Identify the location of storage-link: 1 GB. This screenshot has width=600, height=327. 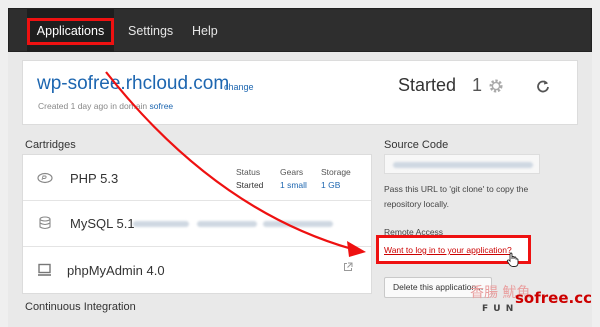
(330, 185).